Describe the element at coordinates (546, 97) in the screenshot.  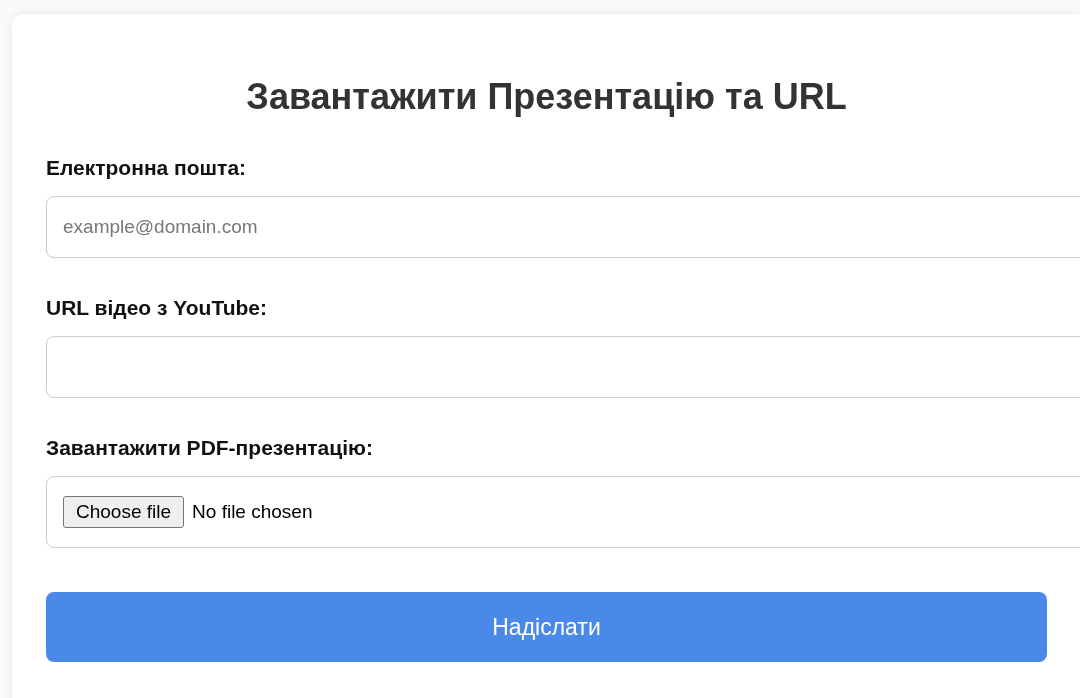
I see `form-title: Завантажити Презентацію та URL` at that location.